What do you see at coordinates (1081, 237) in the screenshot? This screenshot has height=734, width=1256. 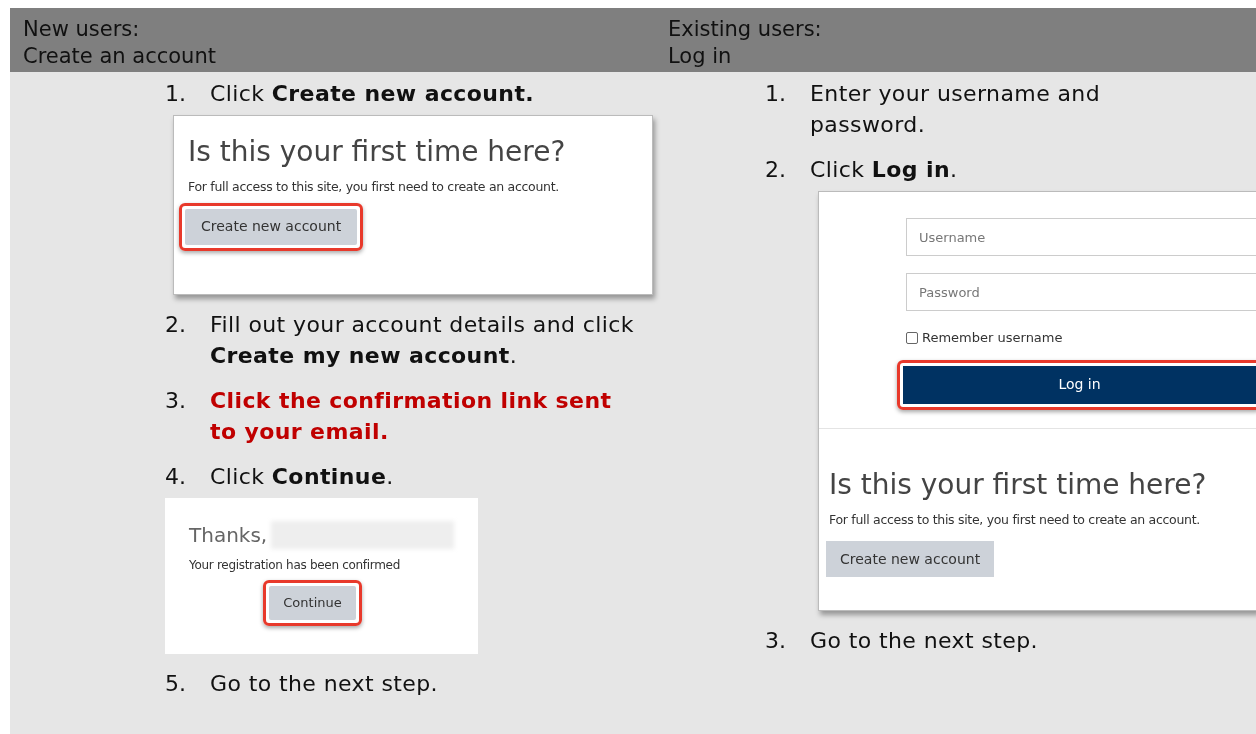 I see `username-field: Username` at bounding box center [1081, 237].